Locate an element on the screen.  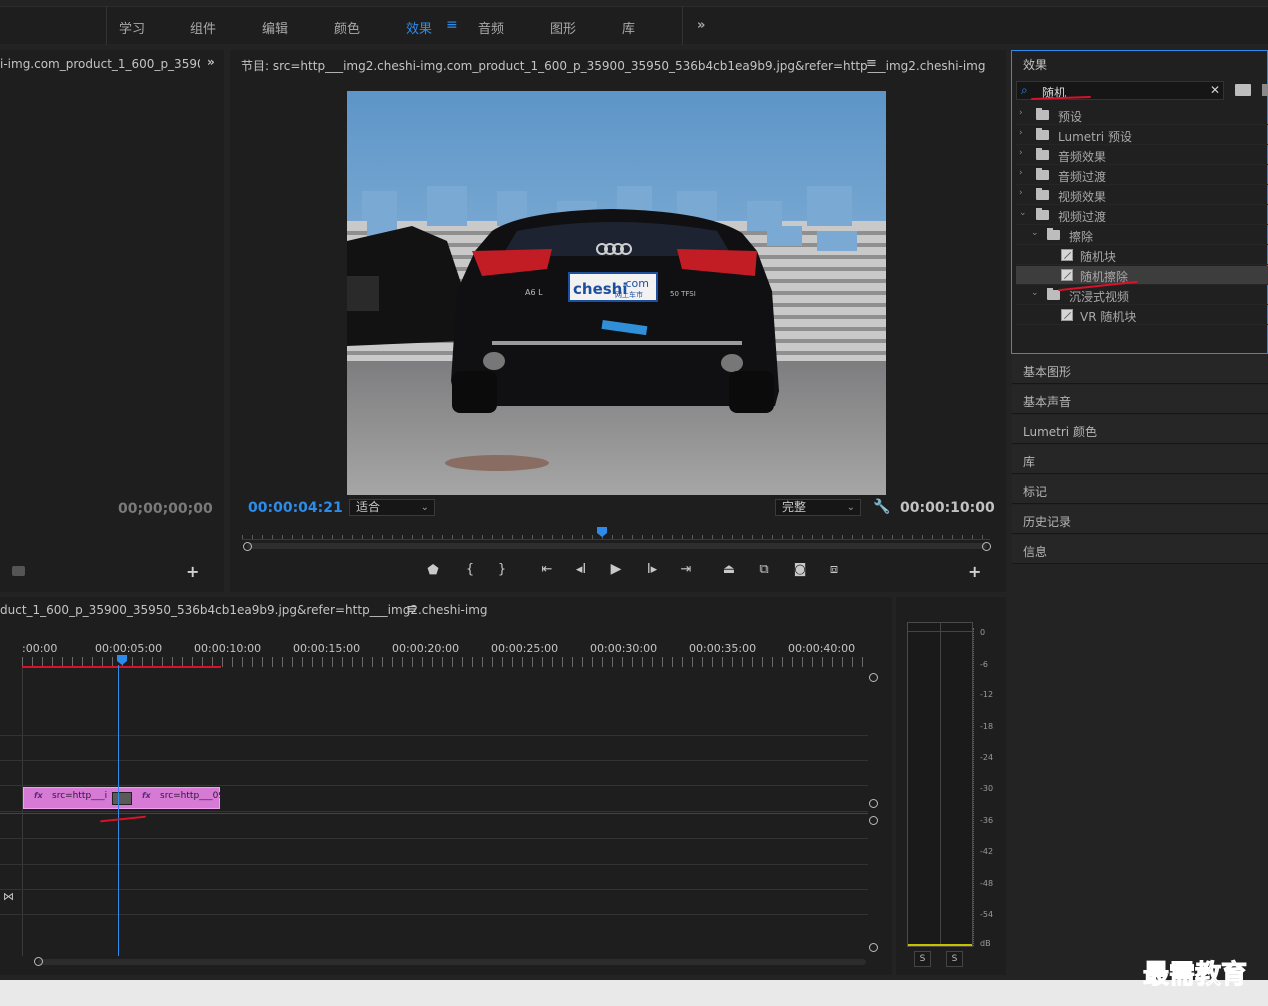
export-frame-icon is located at coordinates (18, 571).